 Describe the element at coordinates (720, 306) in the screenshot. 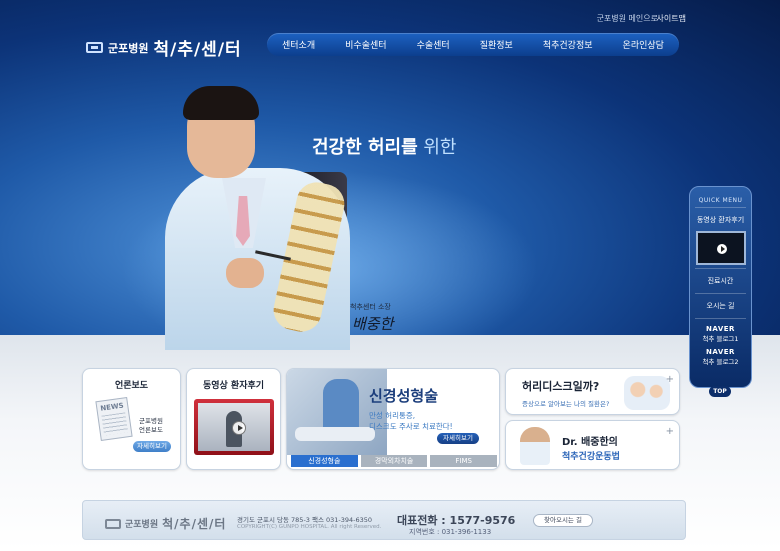

I see `quick-directions: 오시는 길` at that location.